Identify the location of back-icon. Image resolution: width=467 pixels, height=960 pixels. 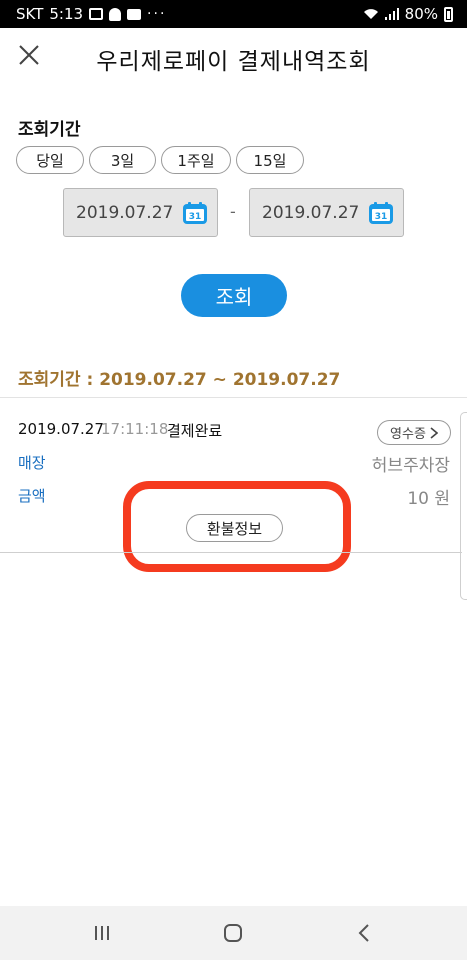
(364, 933).